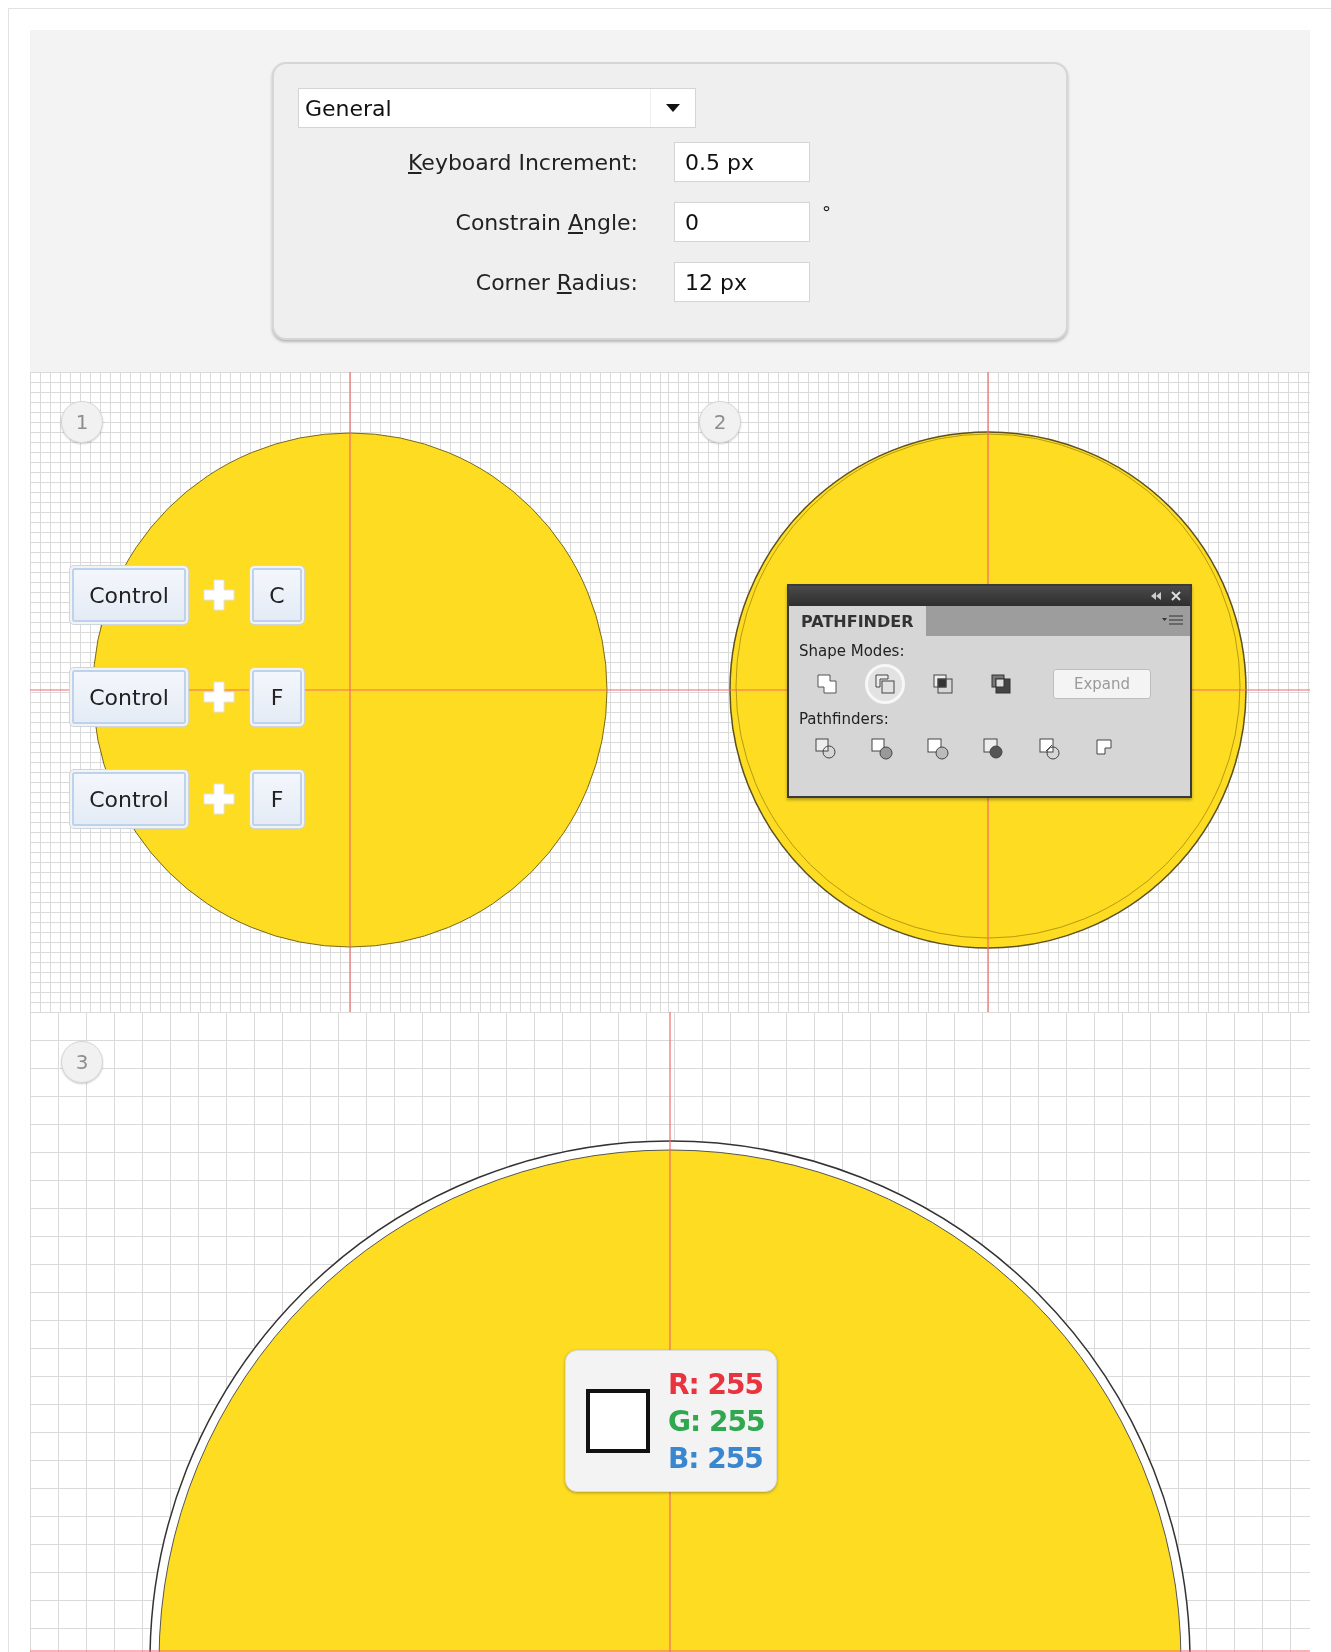 This screenshot has height=1652, width=1331. What do you see at coordinates (742, 282) in the screenshot?
I see `input-field: 12 px` at bounding box center [742, 282].